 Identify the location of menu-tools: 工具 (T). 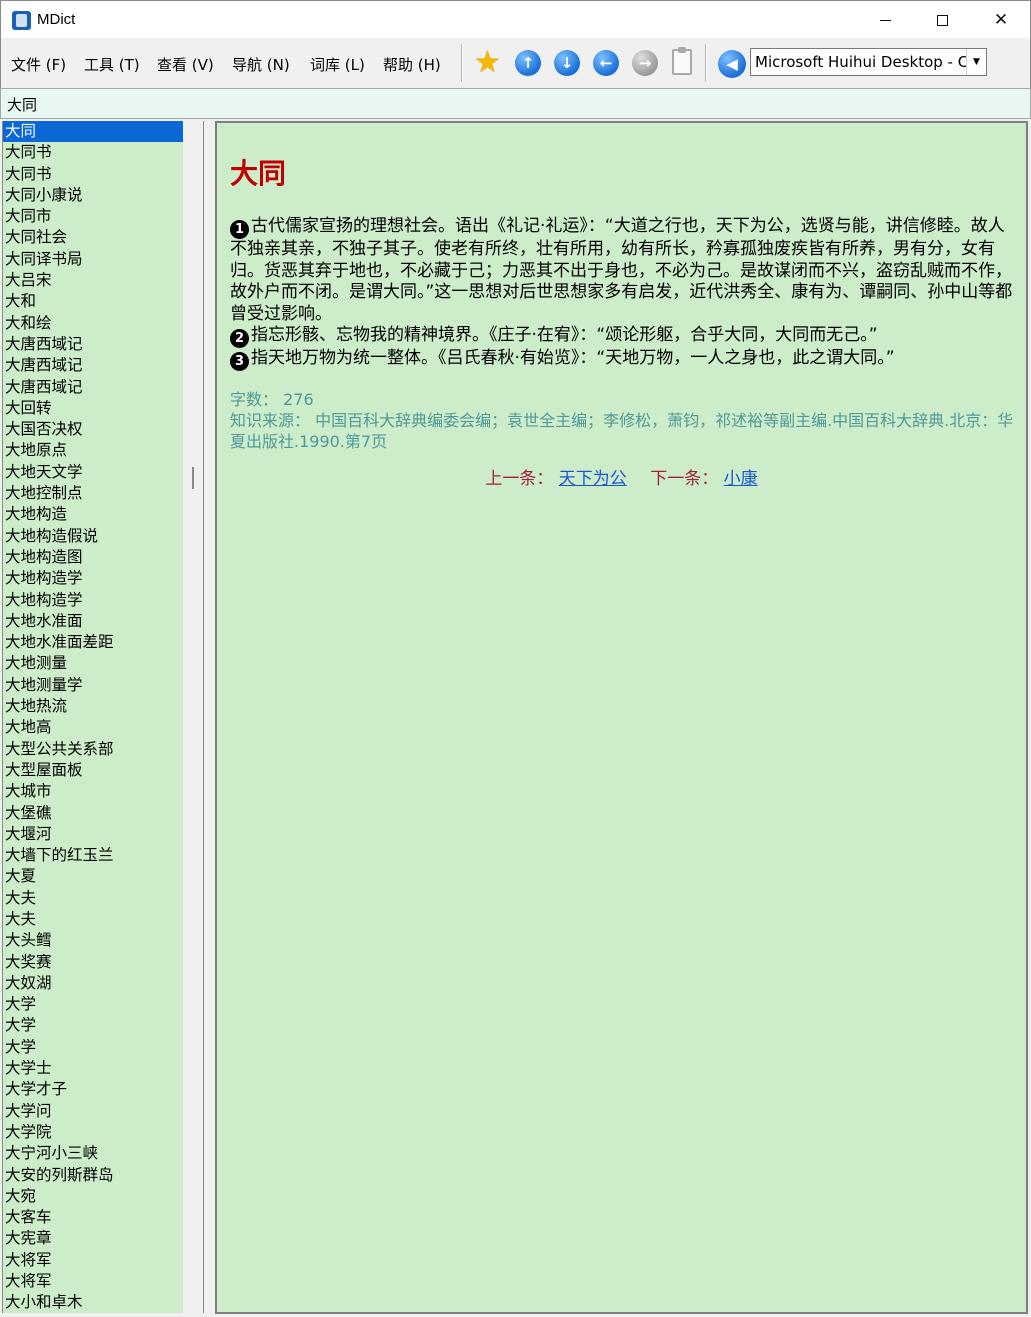
(112, 64).